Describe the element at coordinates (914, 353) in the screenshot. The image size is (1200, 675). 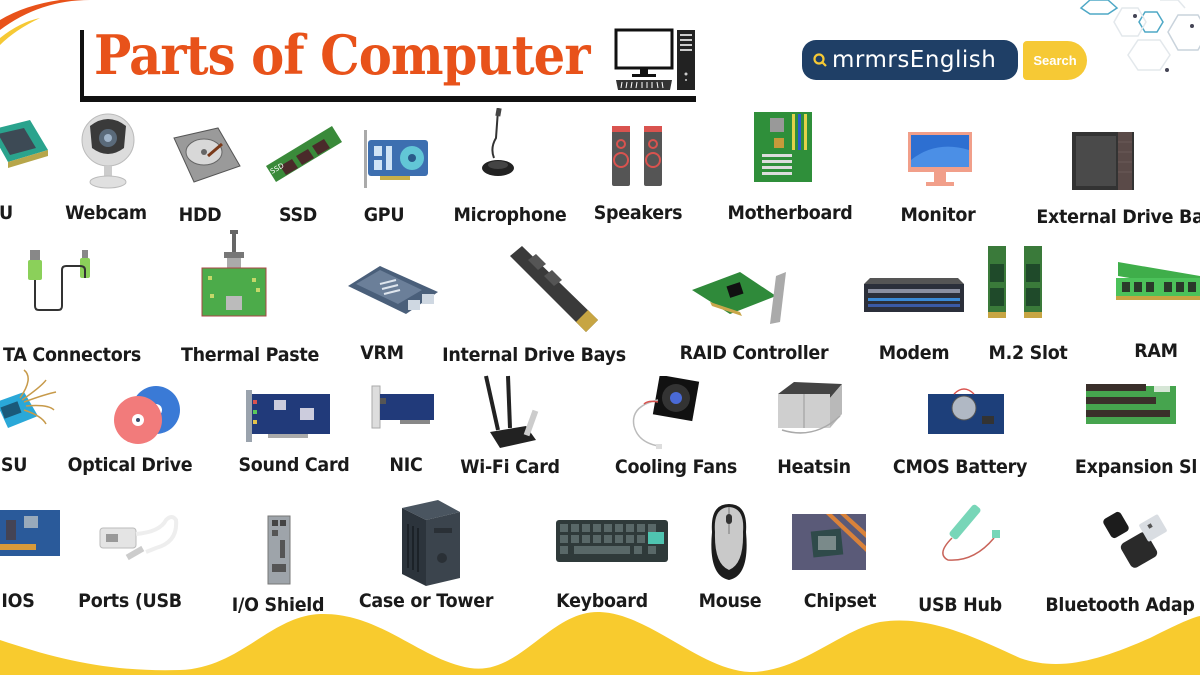
I see `part-label-modem: Modem` at that location.